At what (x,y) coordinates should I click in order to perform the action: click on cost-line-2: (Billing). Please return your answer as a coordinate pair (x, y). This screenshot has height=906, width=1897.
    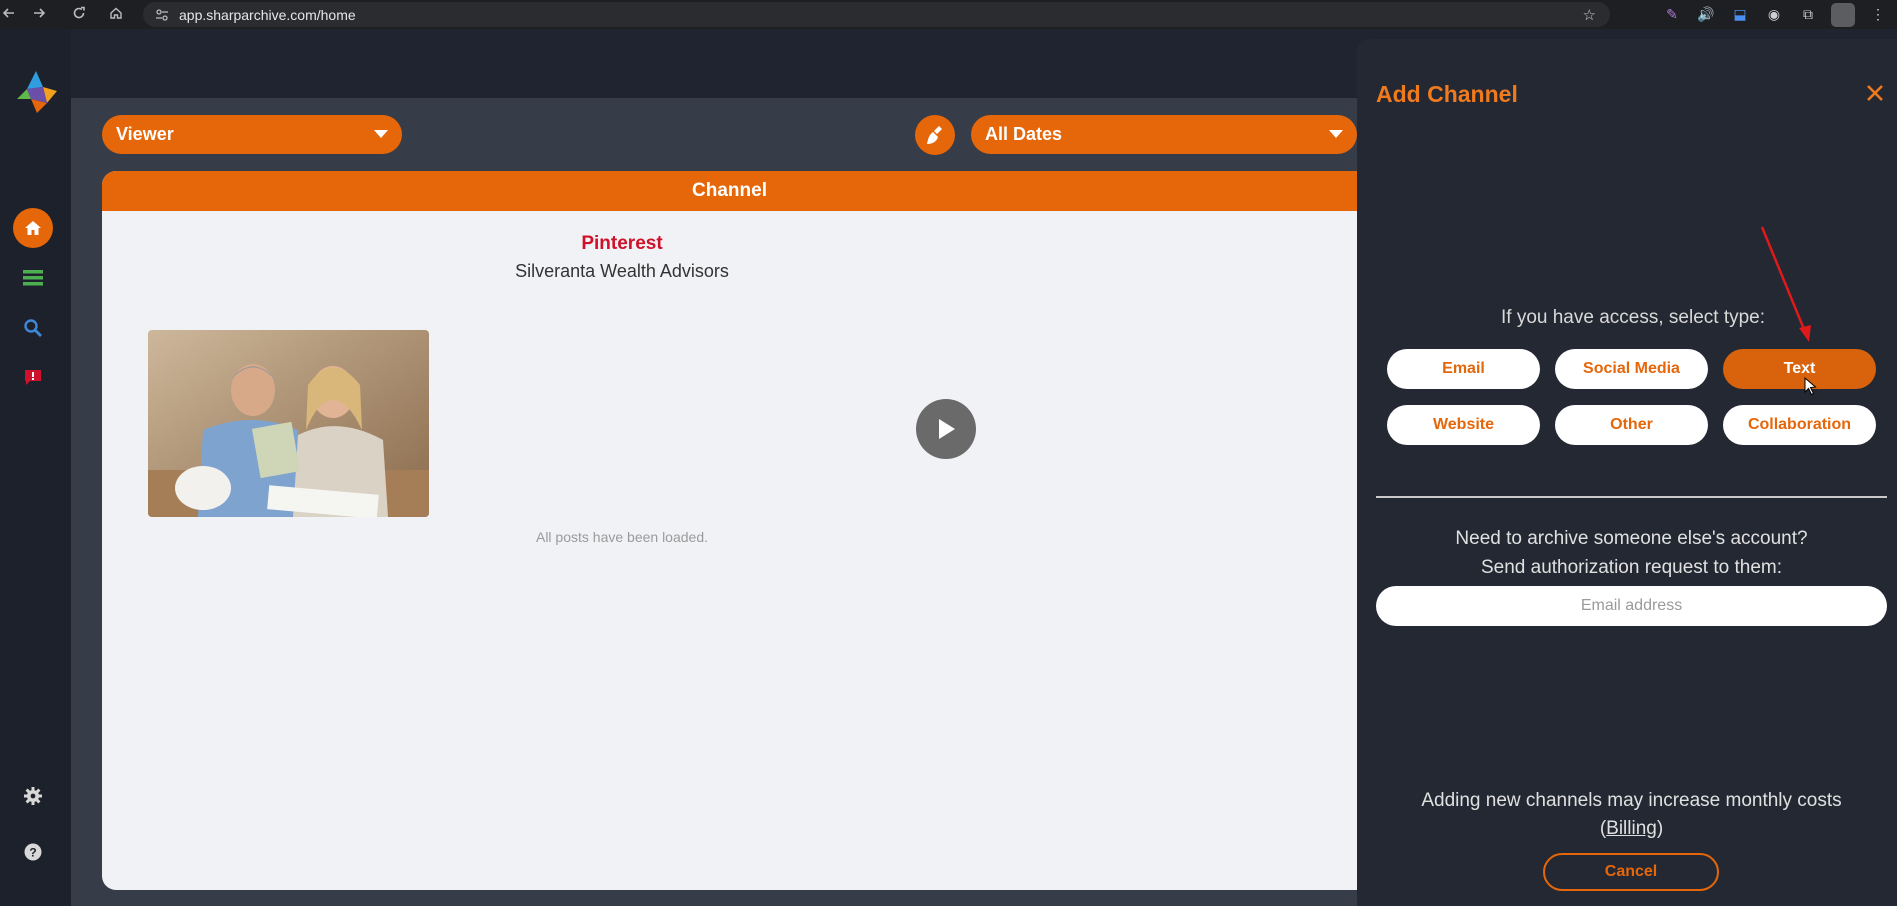
    Looking at the image, I should click on (1631, 829).